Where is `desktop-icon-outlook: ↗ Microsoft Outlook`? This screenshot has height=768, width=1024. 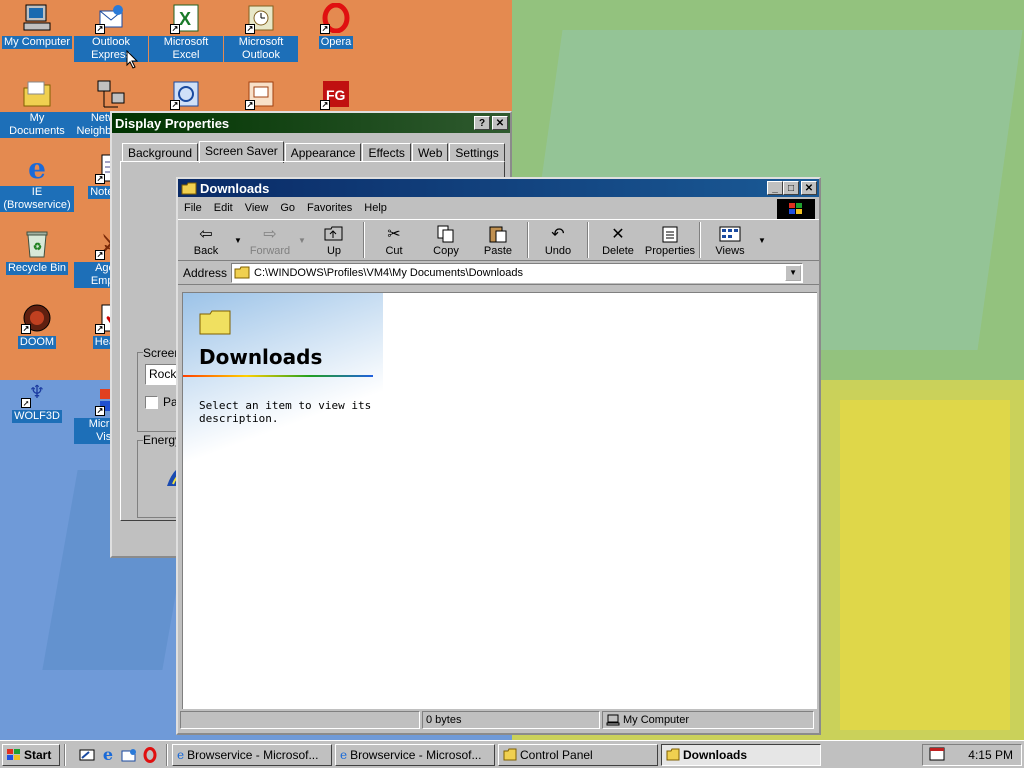
desktop-icon-outlook: ↗ Microsoft Outlook is located at coordinates (261, 32).